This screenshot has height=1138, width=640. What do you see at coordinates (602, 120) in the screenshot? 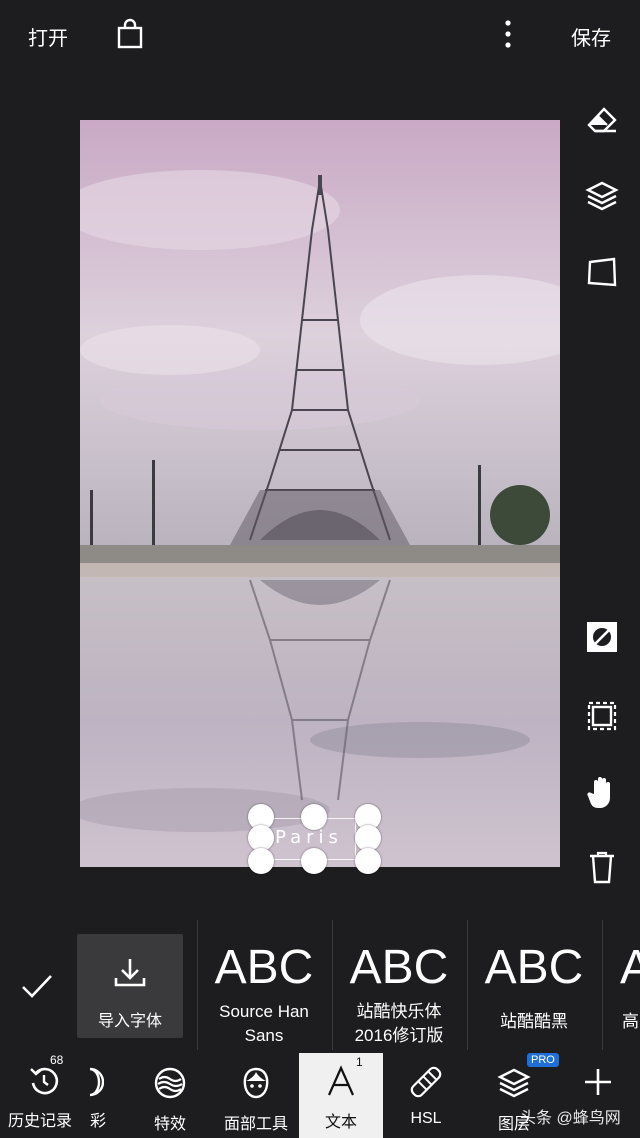
I see `eraser-icon` at bounding box center [602, 120].